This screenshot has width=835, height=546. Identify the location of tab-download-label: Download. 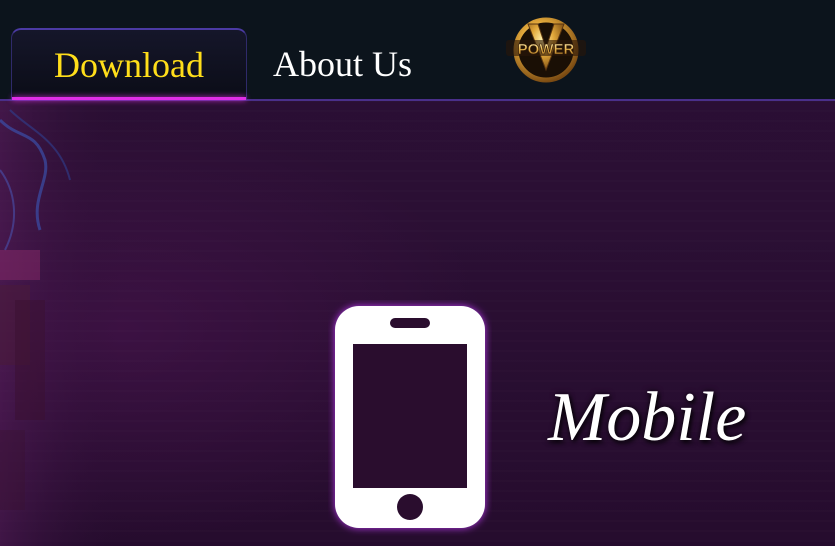
(129, 64).